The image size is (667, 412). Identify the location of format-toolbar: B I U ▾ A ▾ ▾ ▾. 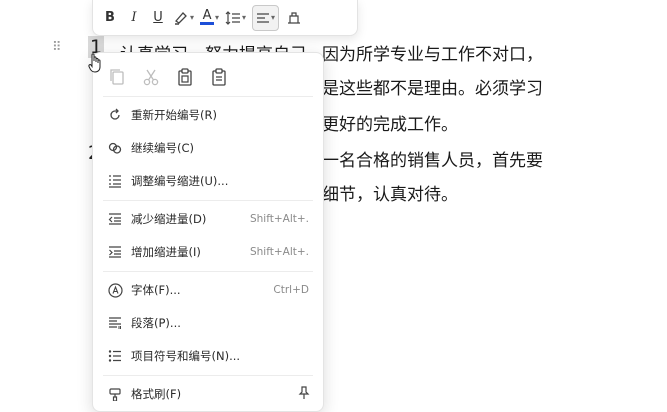
(225, 18).